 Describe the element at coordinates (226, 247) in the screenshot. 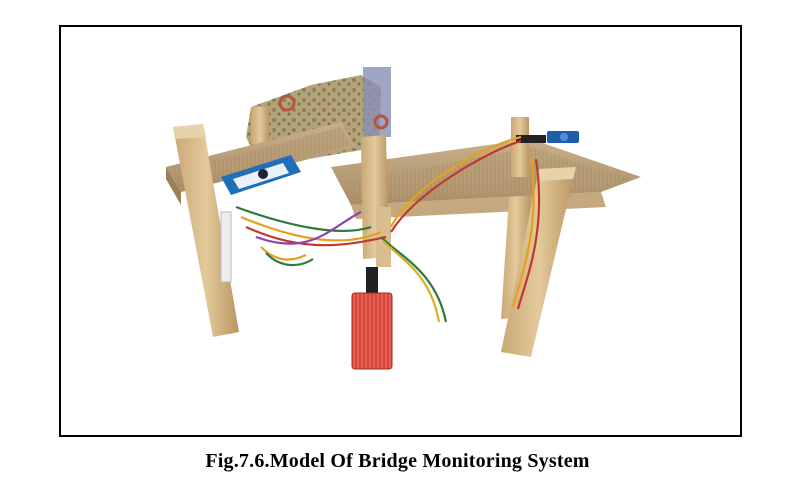

I see `bracket` at that location.